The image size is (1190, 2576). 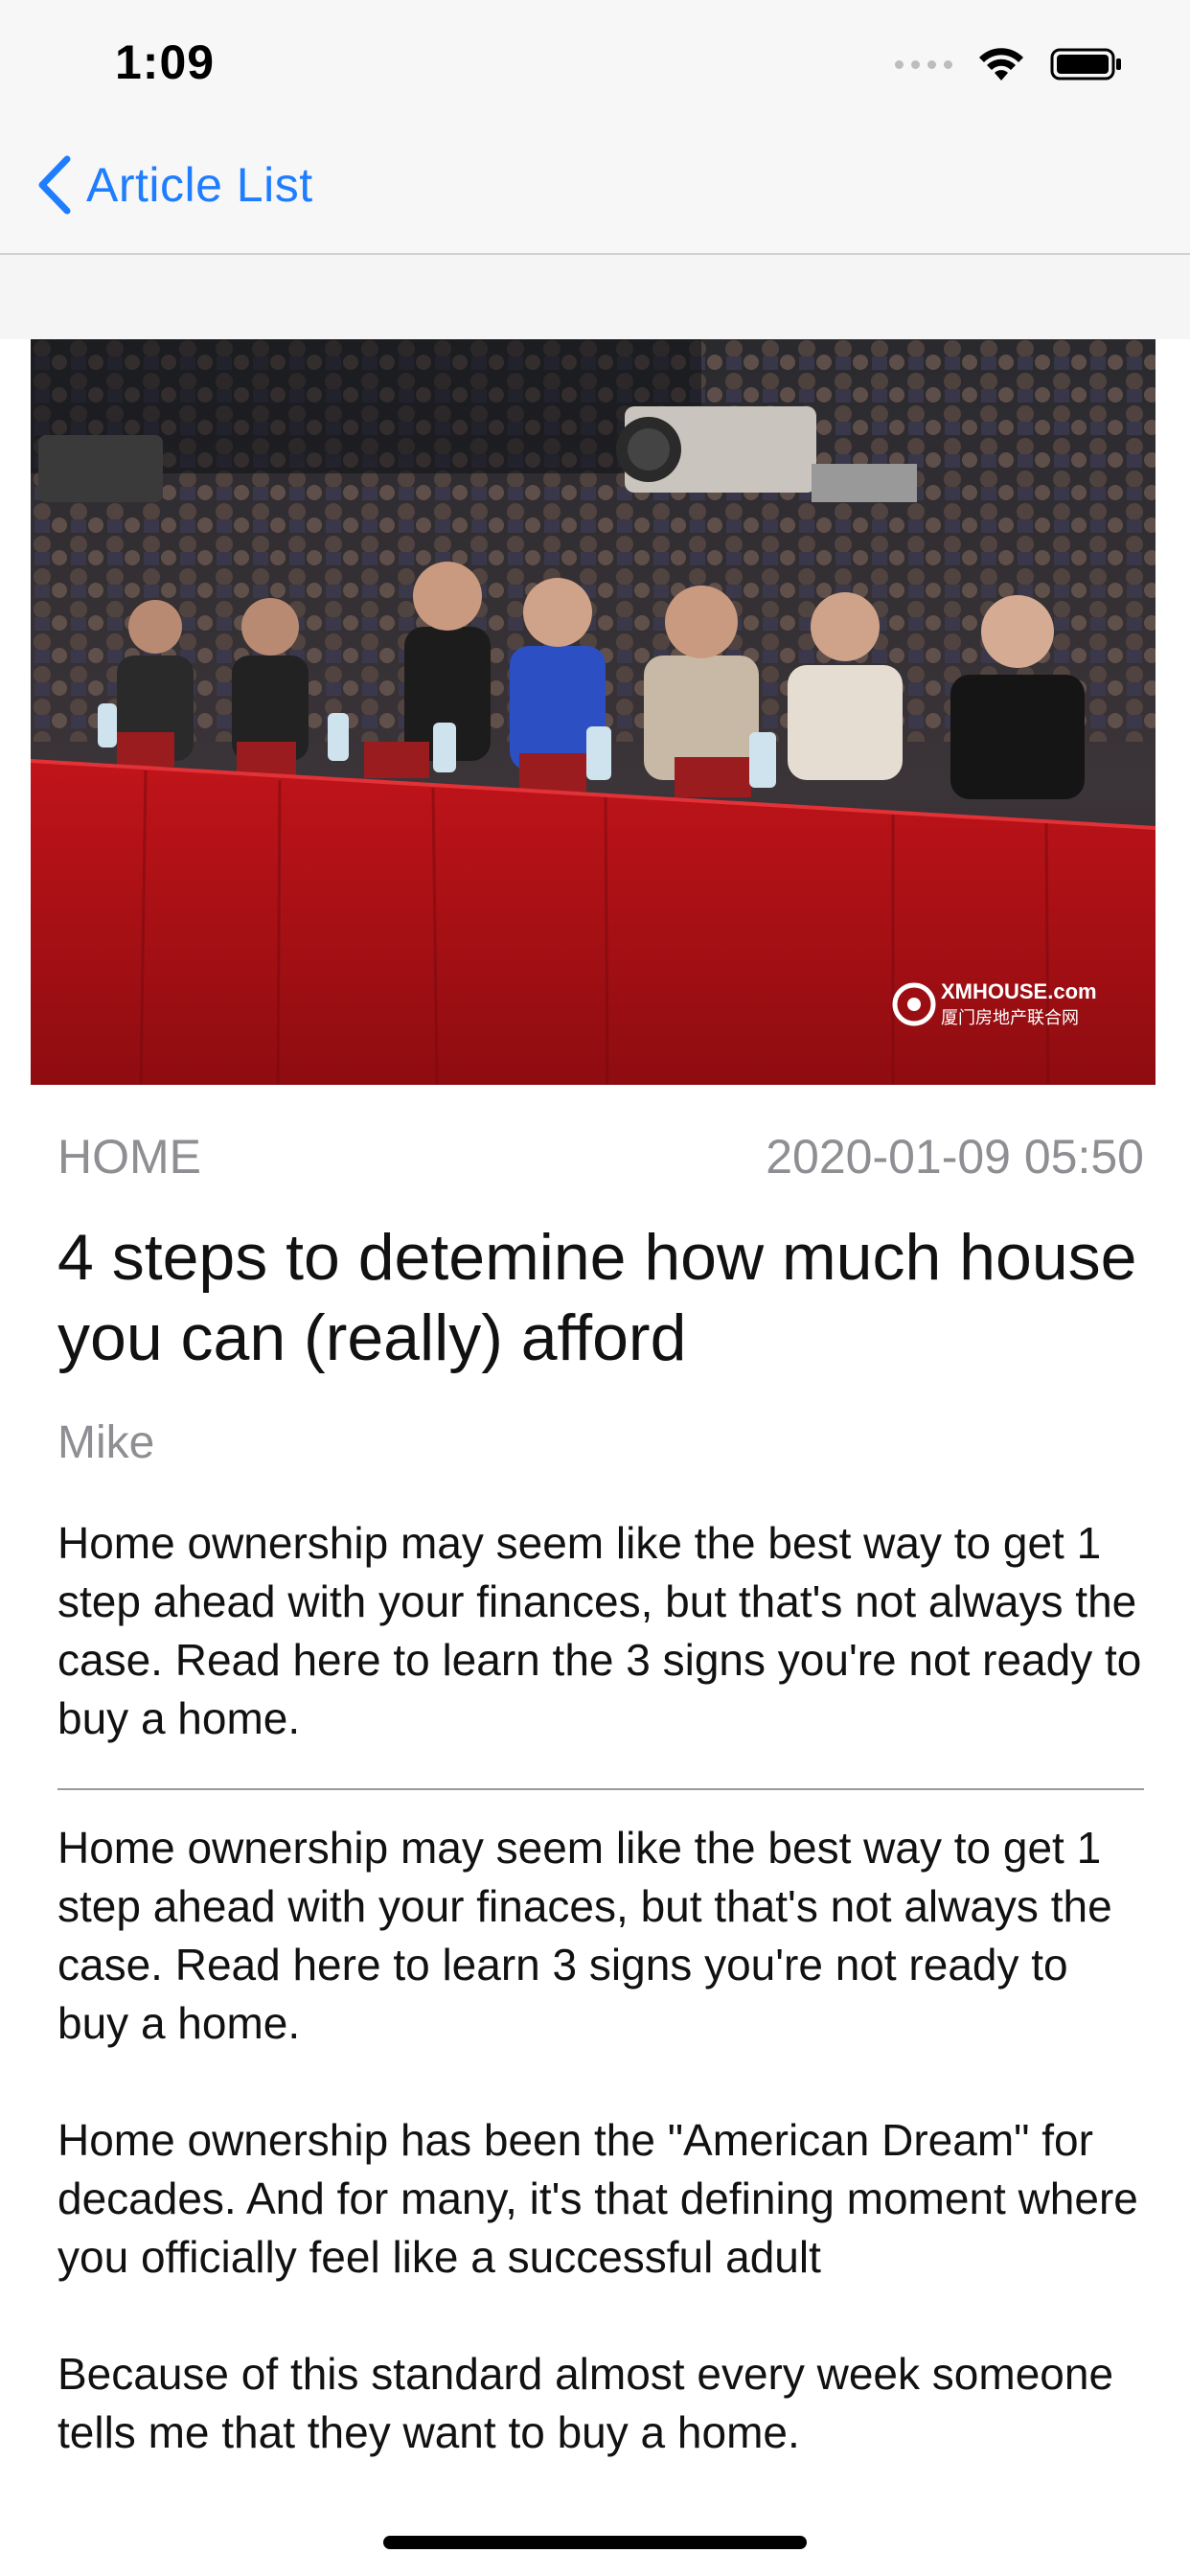 What do you see at coordinates (106, 1442) in the screenshot?
I see `article-author: Mike` at bounding box center [106, 1442].